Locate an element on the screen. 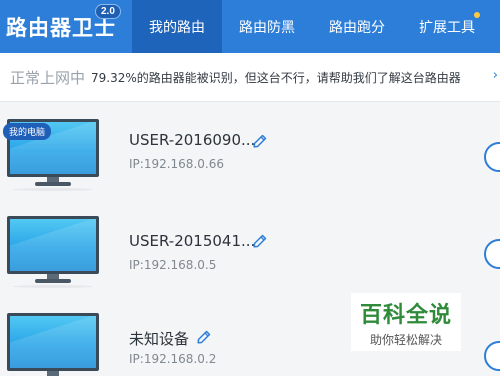  tab-label: 我的路由 is located at coordinates (177, 27).